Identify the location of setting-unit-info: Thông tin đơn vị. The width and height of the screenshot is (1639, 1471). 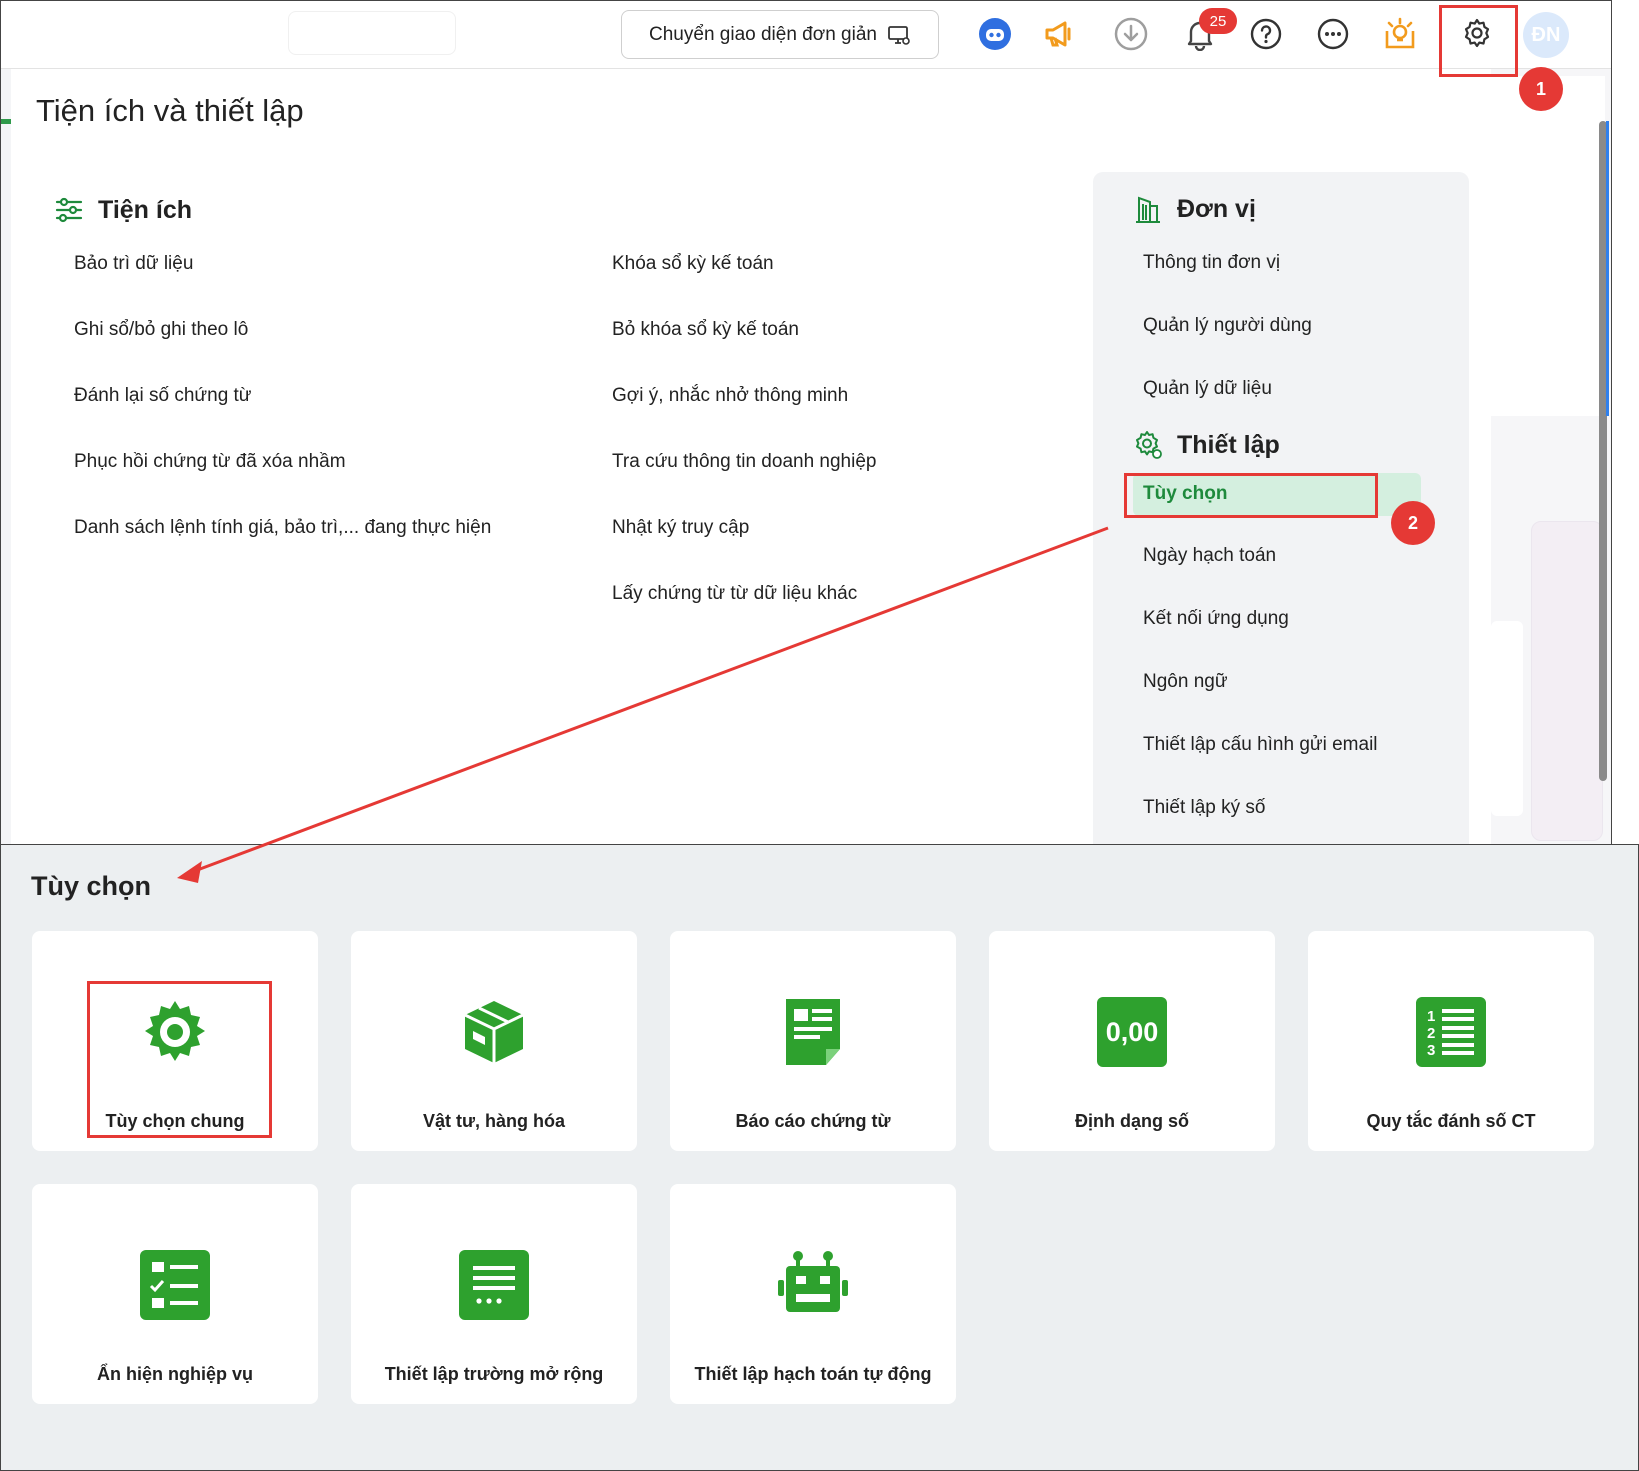
(1211, 263).